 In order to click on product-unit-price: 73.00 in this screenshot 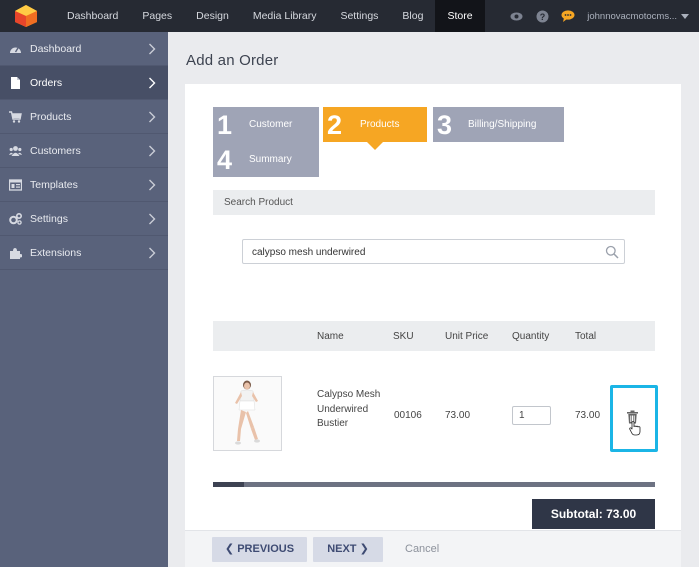, I will do `click(458, 415)`.